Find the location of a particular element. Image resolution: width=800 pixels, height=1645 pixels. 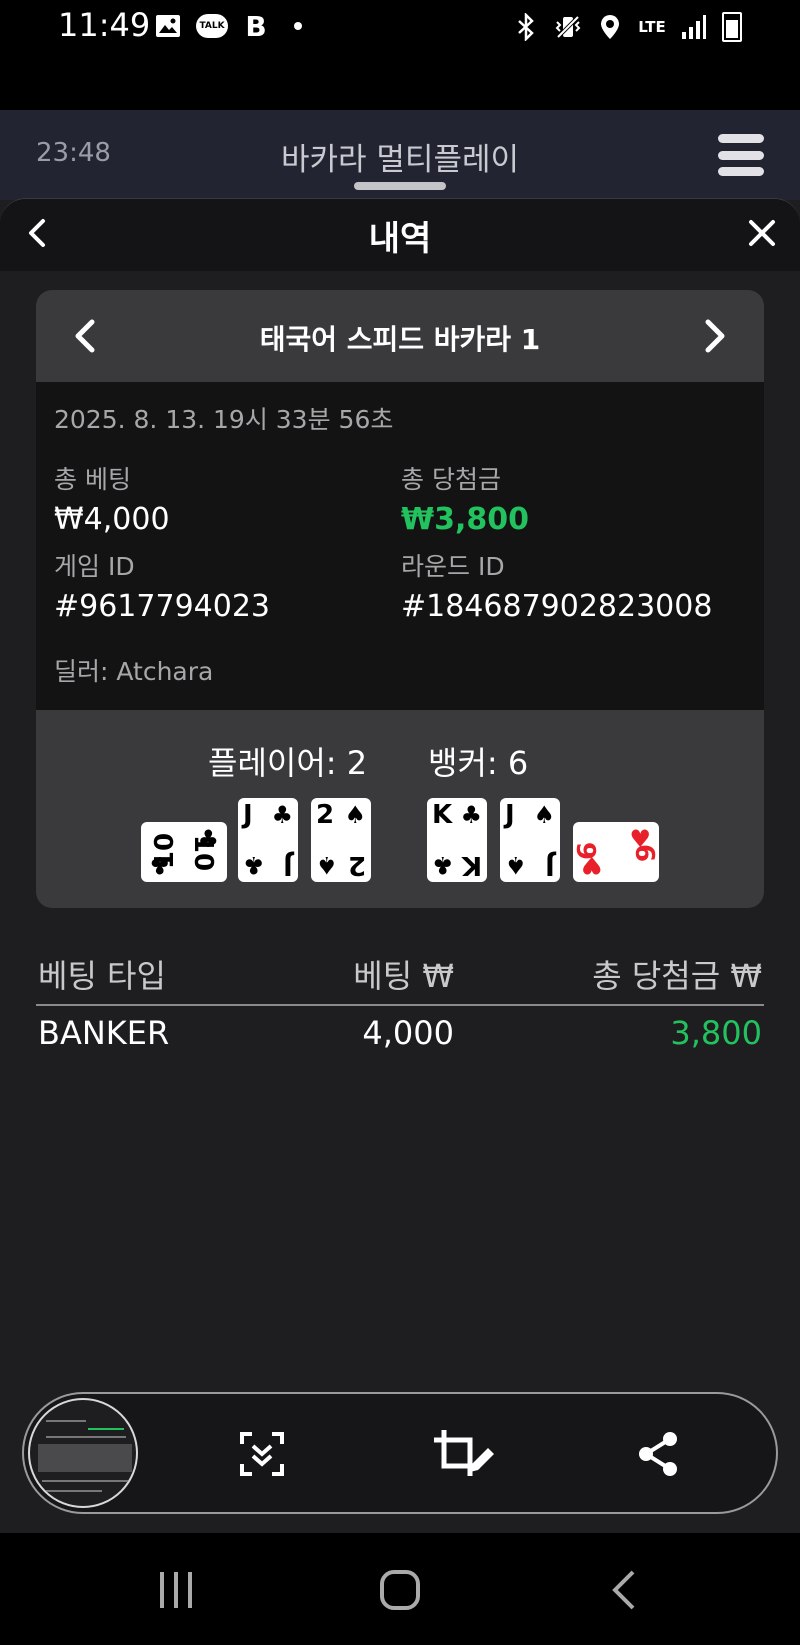

thumb-card is located at coordinates (85, 1458).